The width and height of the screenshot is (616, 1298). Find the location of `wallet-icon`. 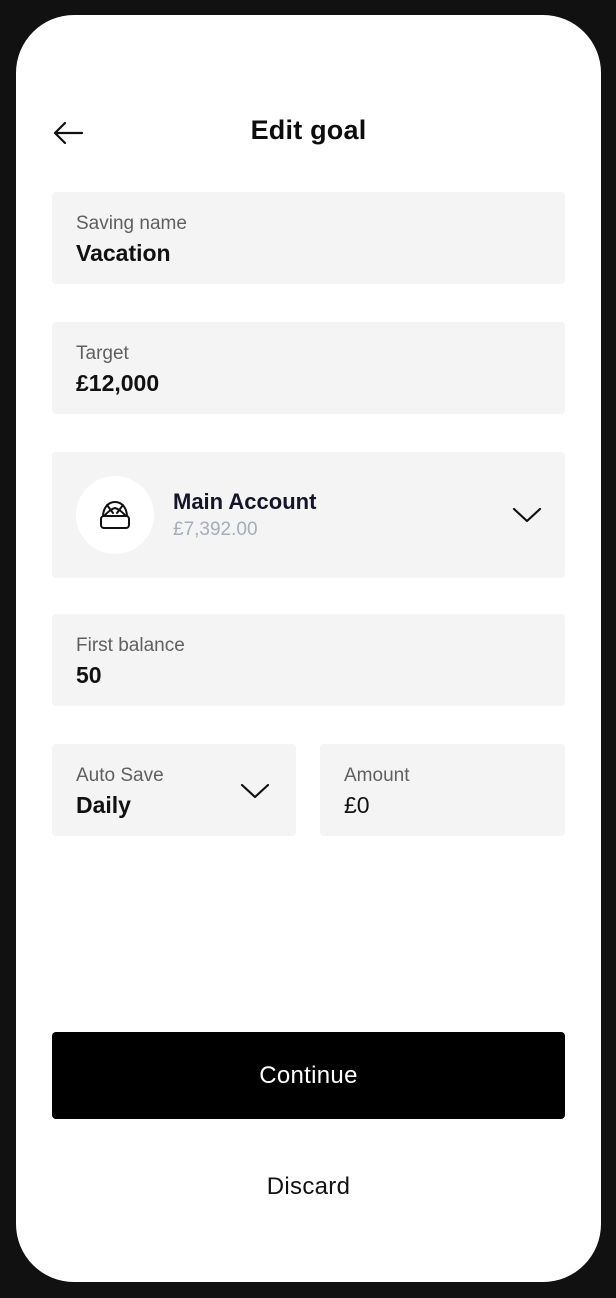

wallet-icon is located at coordinates (115, 515).